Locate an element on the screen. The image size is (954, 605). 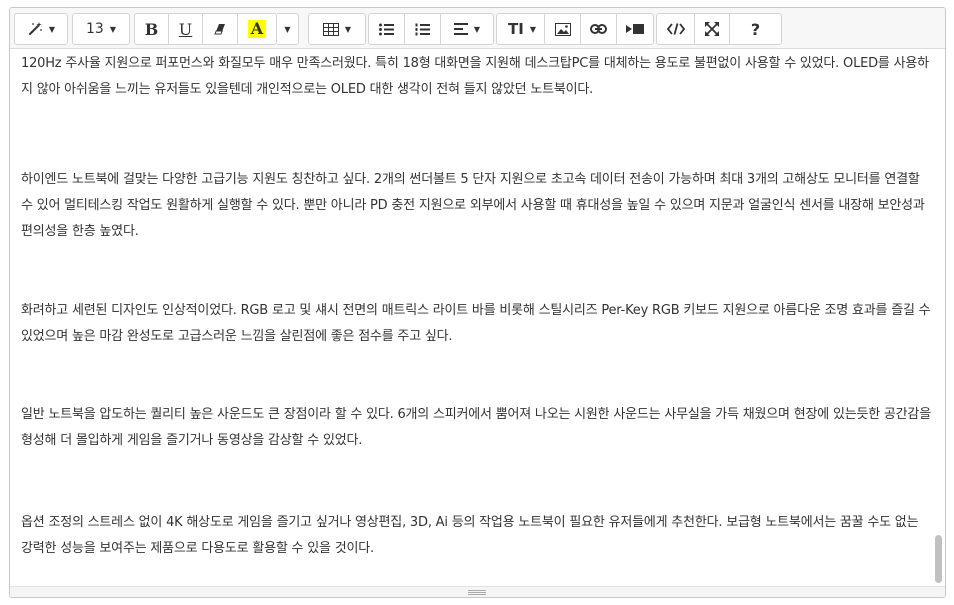
align-dropdown-button: ▼ is located at coordinates (467, 29).